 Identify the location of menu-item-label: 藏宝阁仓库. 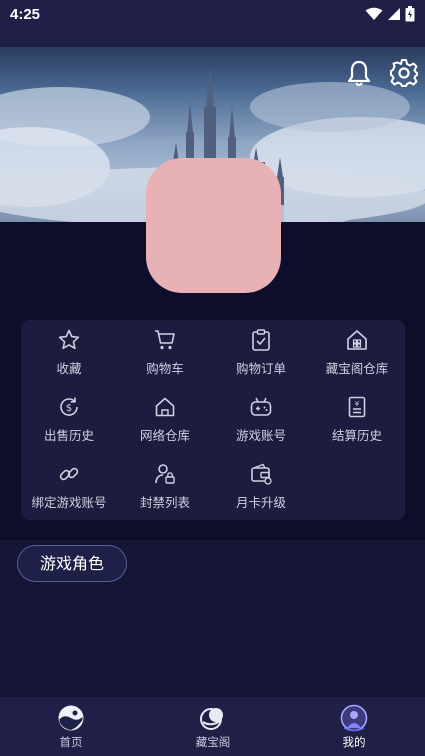
(357, 368).